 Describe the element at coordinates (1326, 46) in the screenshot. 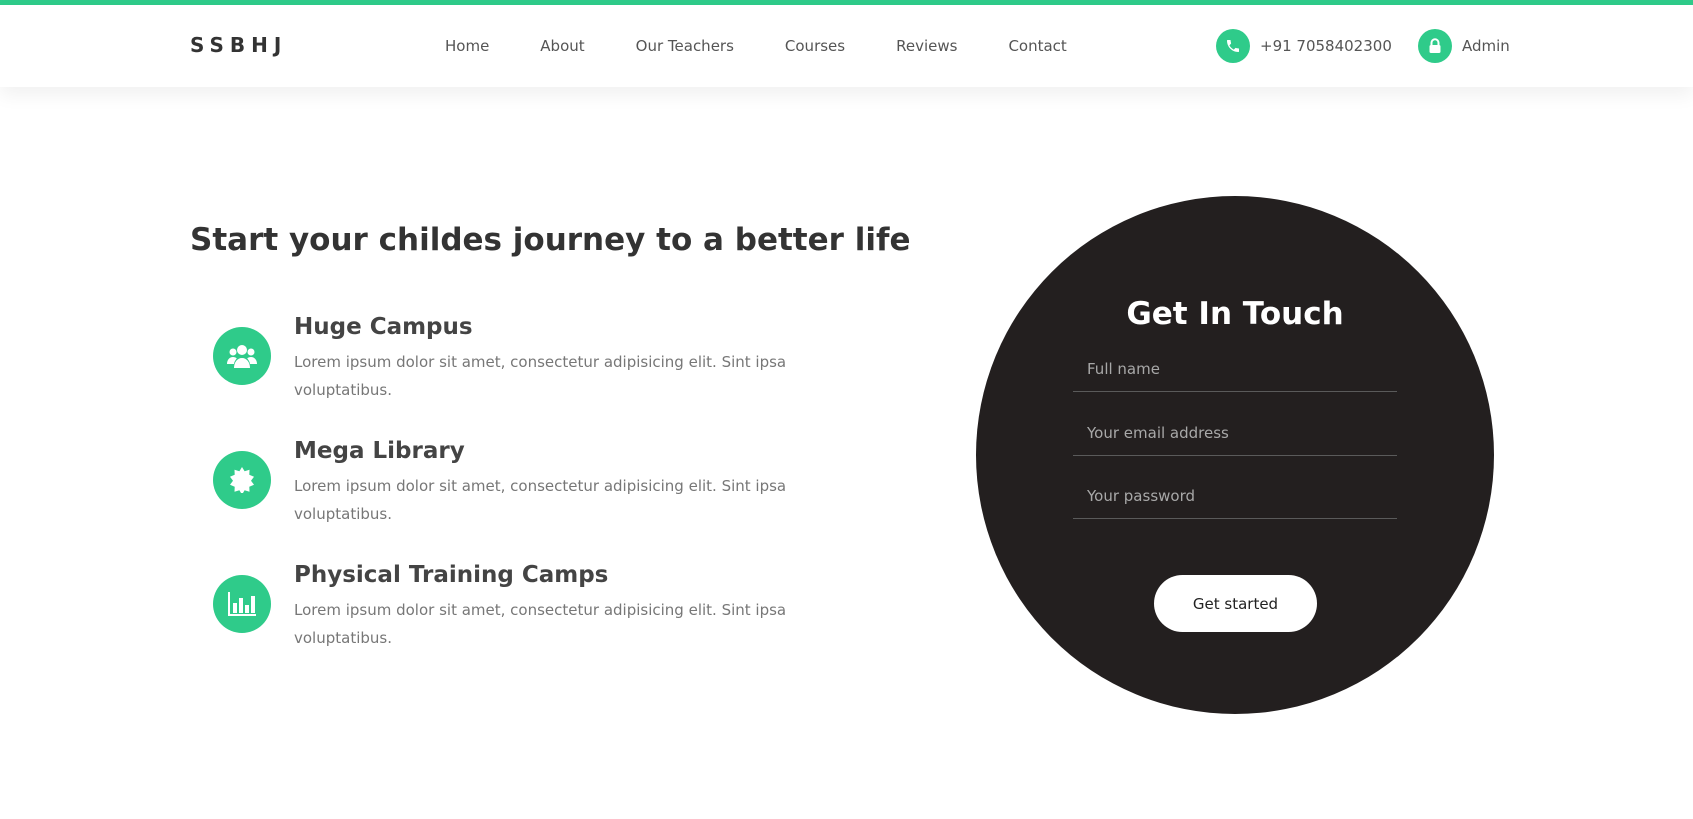

I see `phone-number: +91 7058402300` at that location.